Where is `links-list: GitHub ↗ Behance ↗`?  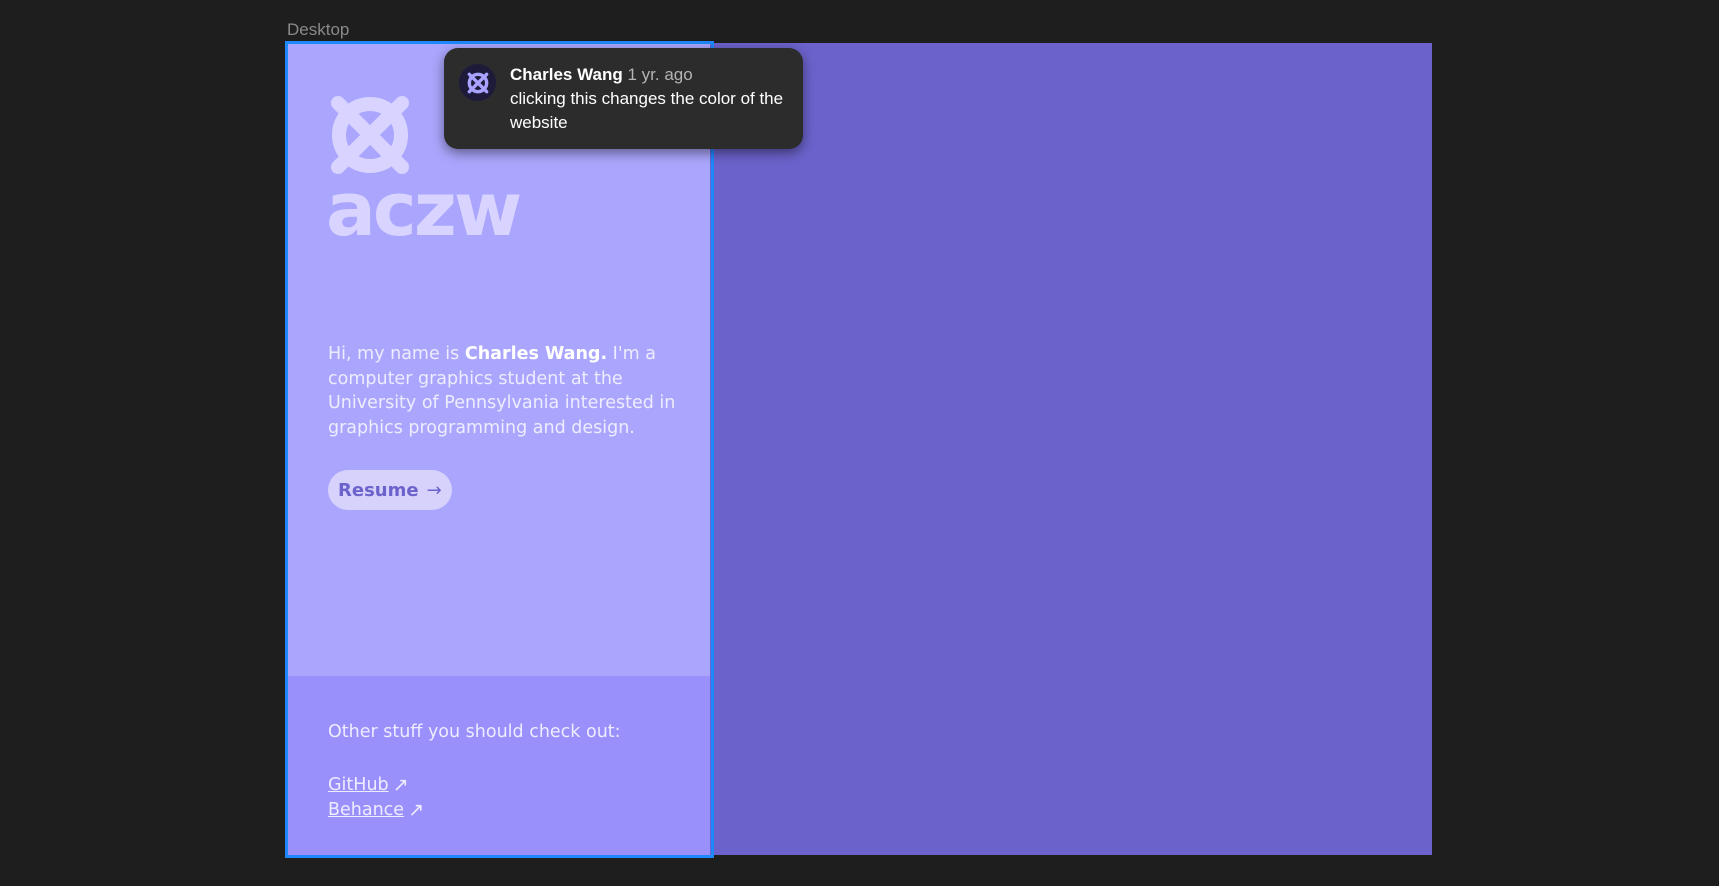 links-list: GitHub ↗ Behance ↗ is located at coordinates (376, 797).